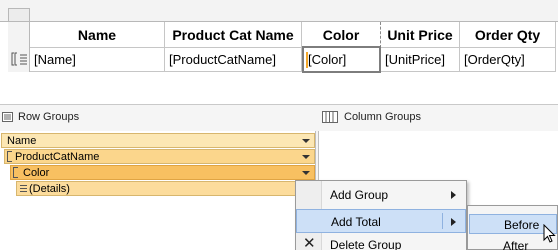 The image size is (558, 250). Describe the element at coordinates (522, 225) in the screenshot. I see `submenu-item-label: Before` at that location.